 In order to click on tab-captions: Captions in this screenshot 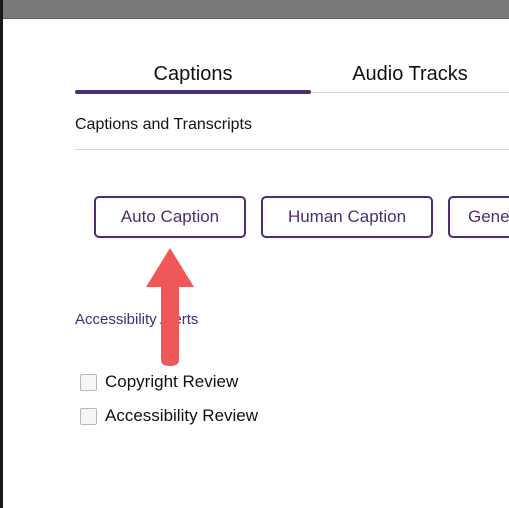, I will do `click(193, 74)`.